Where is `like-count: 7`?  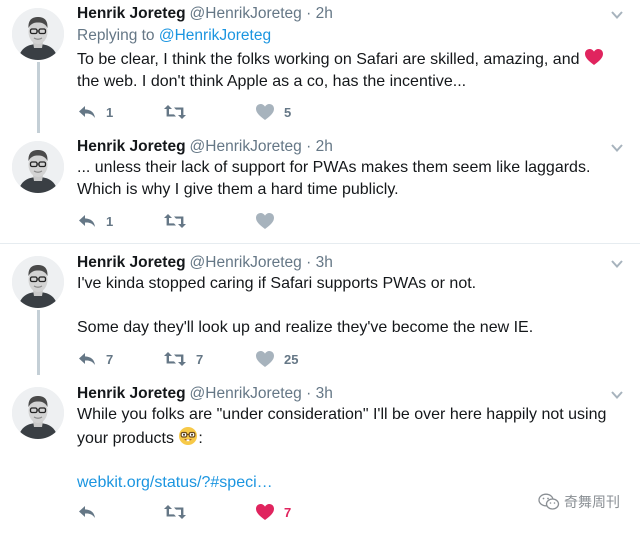 like-count: 7 is located at coordinates (288, 512).